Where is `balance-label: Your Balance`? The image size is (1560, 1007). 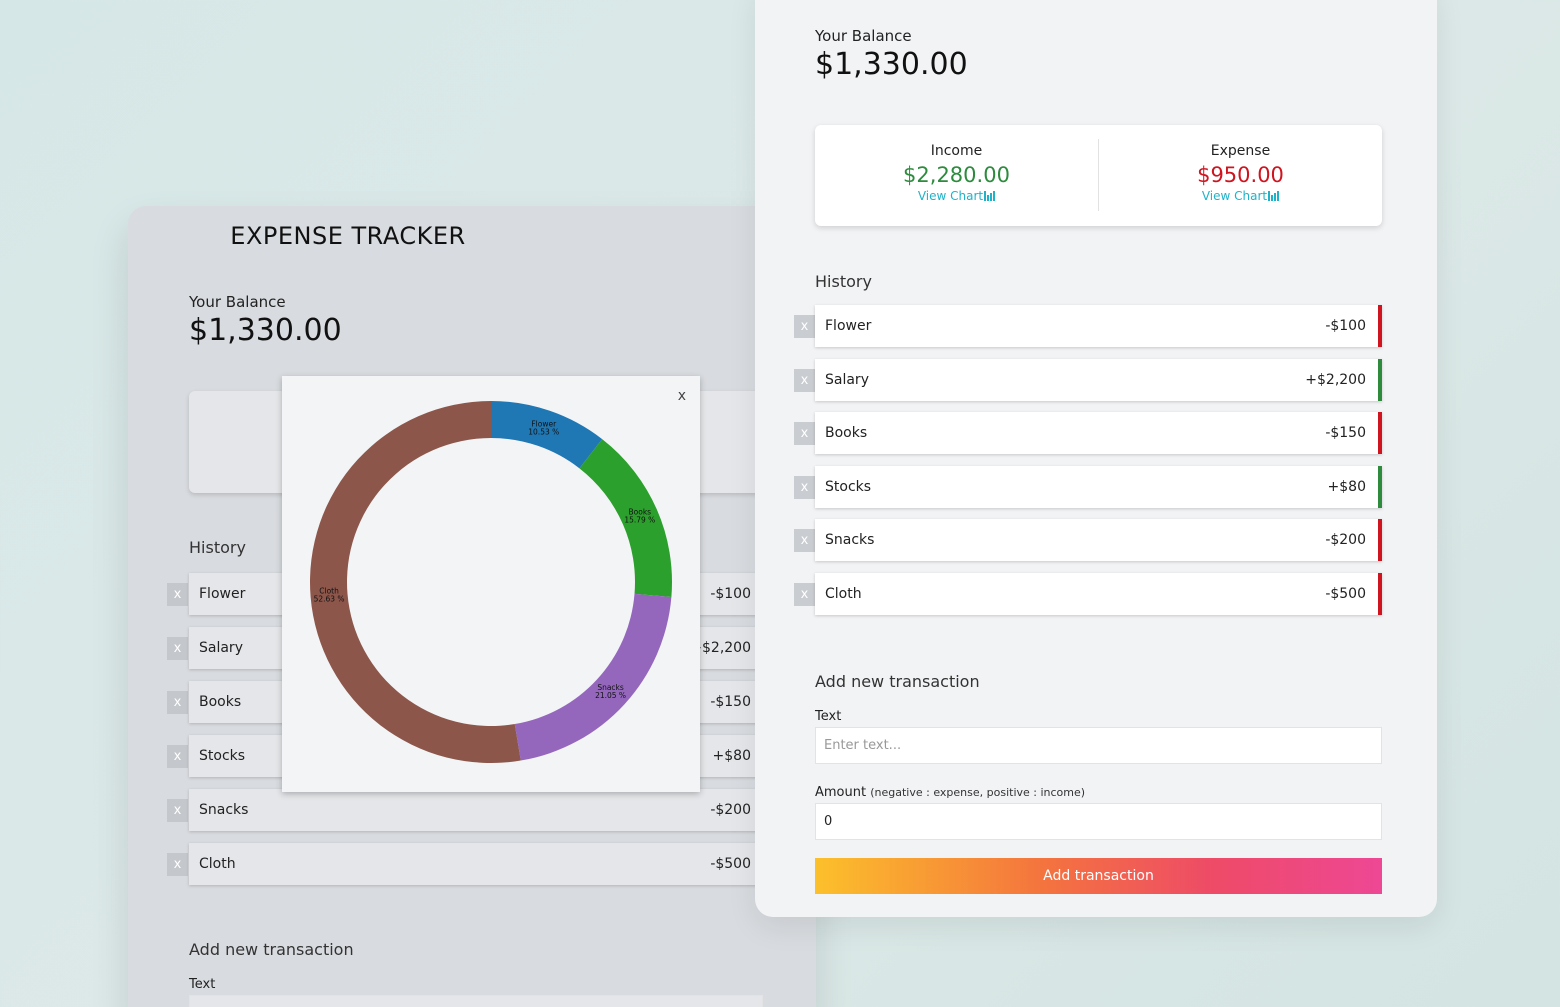
balance-label: Your Balance is located at coordinates (863, 36).